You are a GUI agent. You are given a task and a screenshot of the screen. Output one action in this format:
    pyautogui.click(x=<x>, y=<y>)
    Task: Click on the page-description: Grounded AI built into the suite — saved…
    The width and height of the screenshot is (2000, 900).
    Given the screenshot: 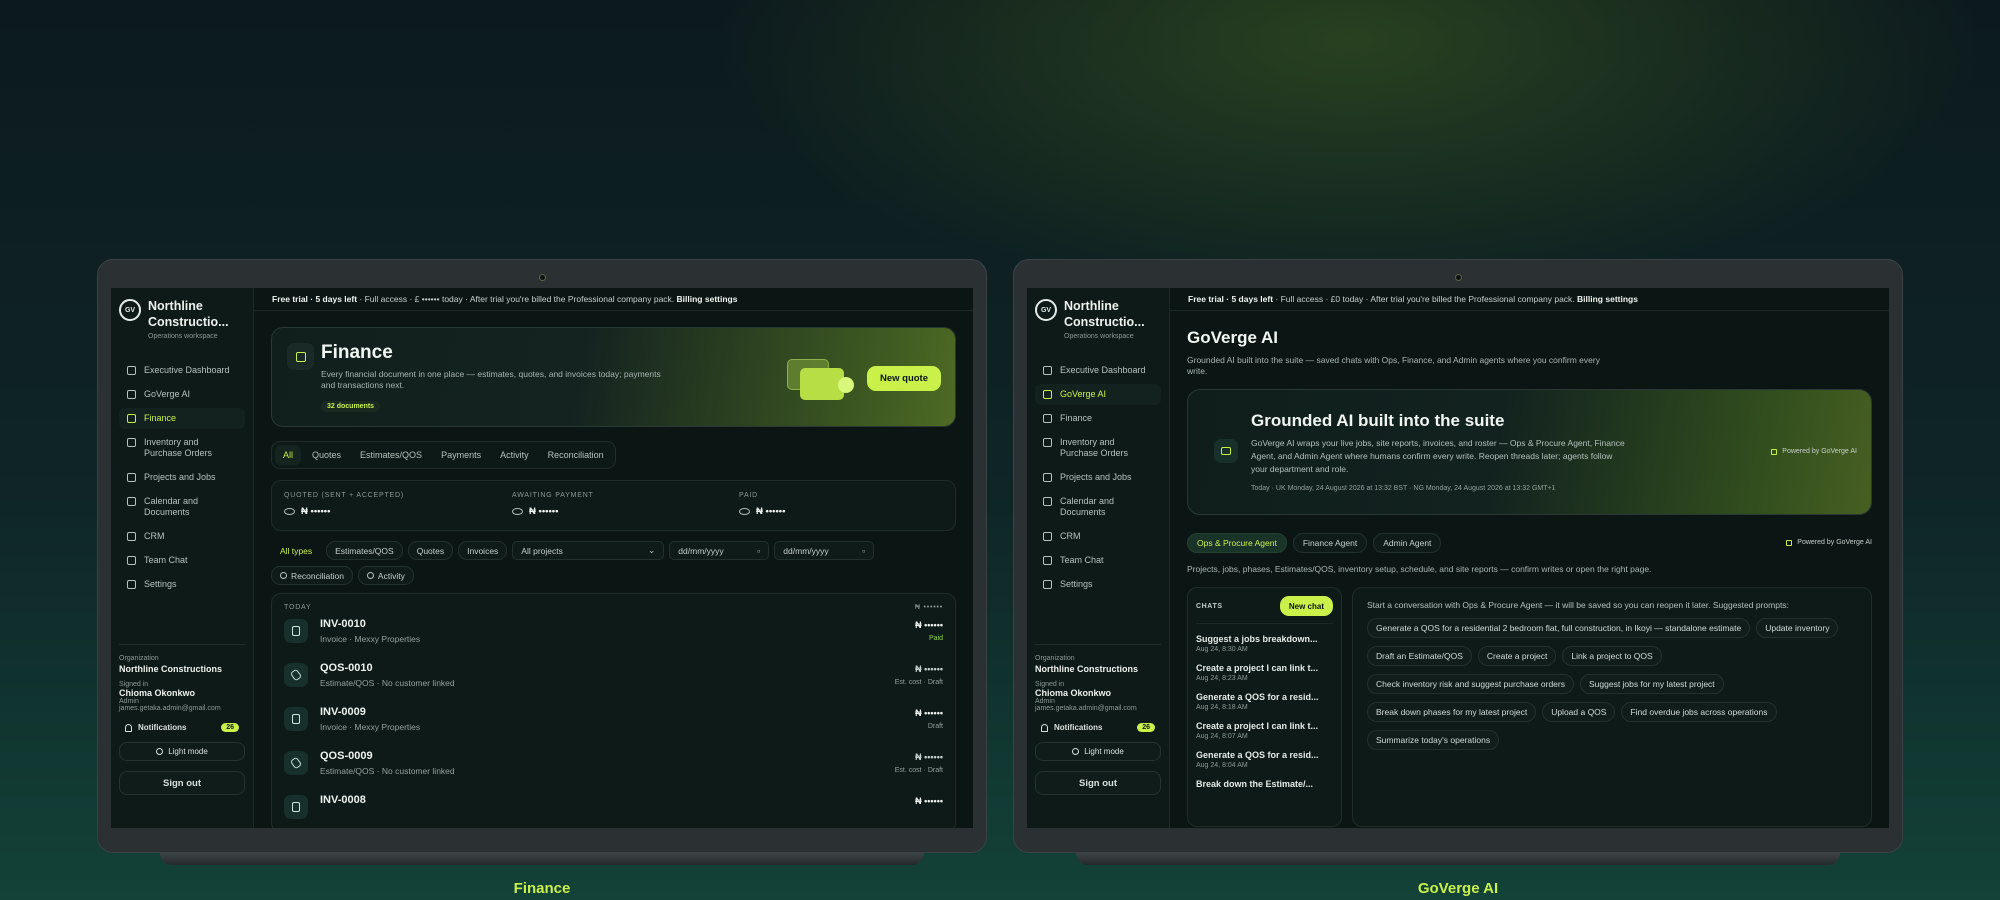 What is the action you would take?
    pyautogui.click(x=1393, y=365)
    